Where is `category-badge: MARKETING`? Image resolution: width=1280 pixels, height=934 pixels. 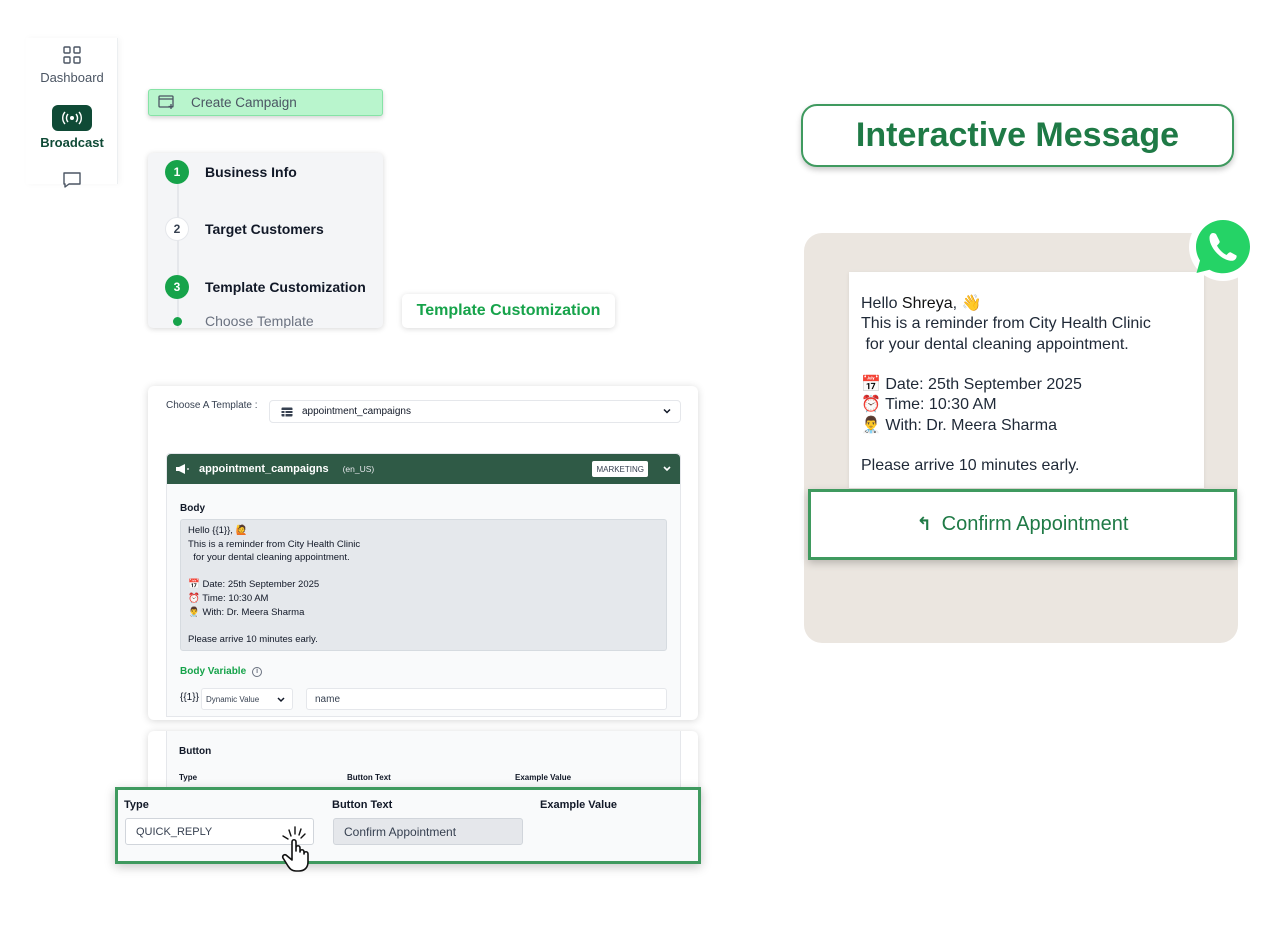
category-badge: MARKETING is located at coordinates (620, 469).